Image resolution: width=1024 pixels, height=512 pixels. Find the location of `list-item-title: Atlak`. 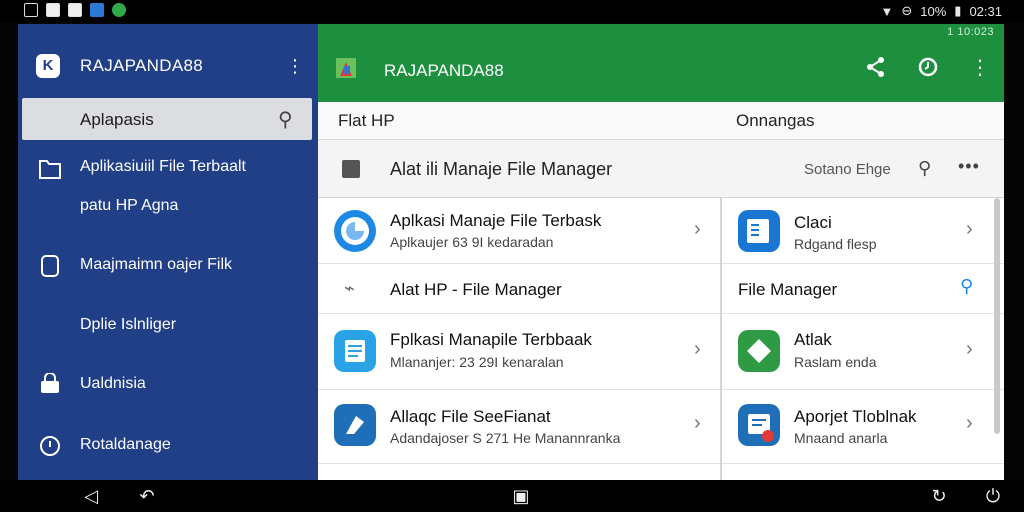

list-item-title: Atlak is located at coordinates (813, 339).